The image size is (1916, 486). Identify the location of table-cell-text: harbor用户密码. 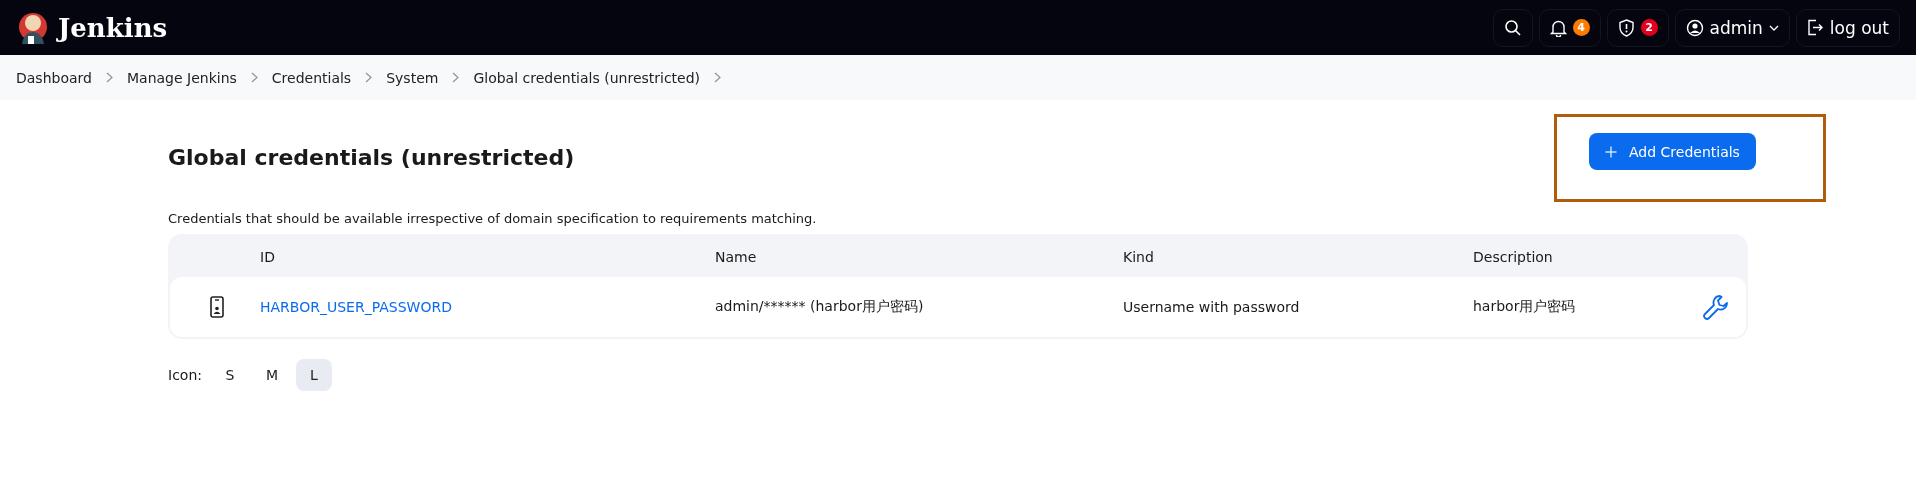
(1525, 307).